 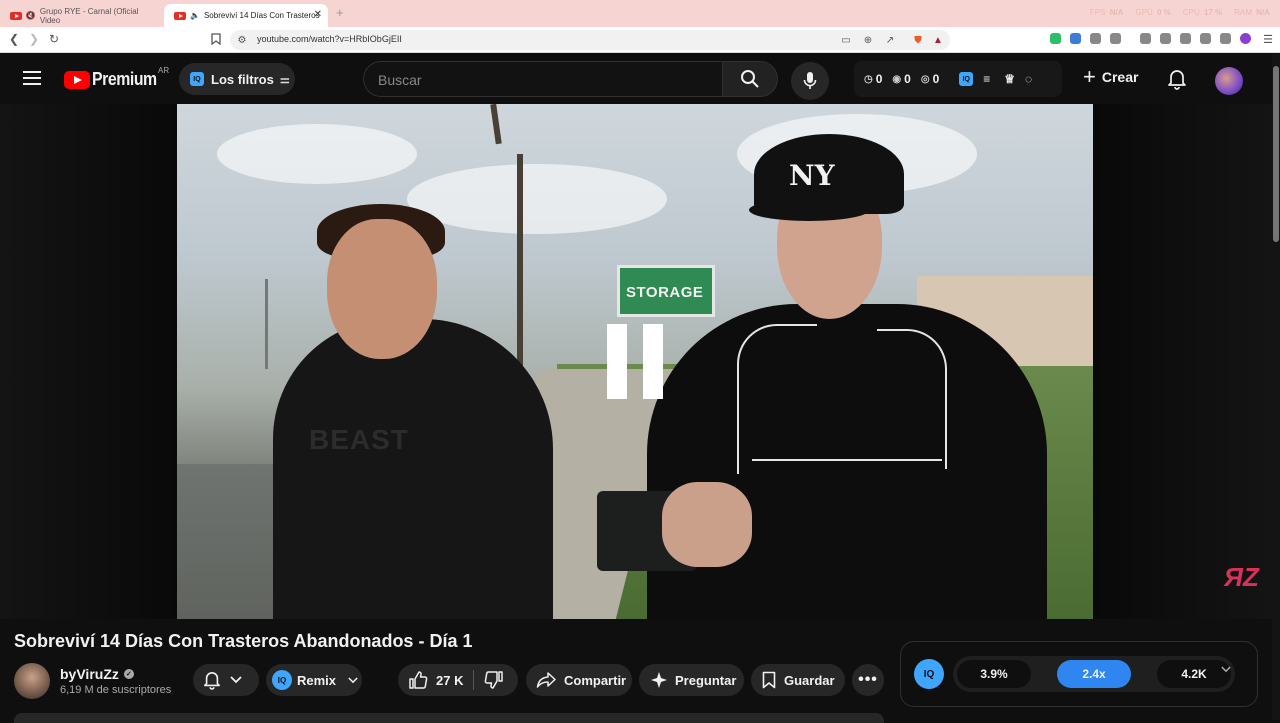 What do you see at coordinates (958, 79) in the screenshot?
I see `extension-stats-bar: ◷ 0 ◉ 0 ◎ 0 IQ ≡ ♕ ◌` at bounding box center [958, 79].